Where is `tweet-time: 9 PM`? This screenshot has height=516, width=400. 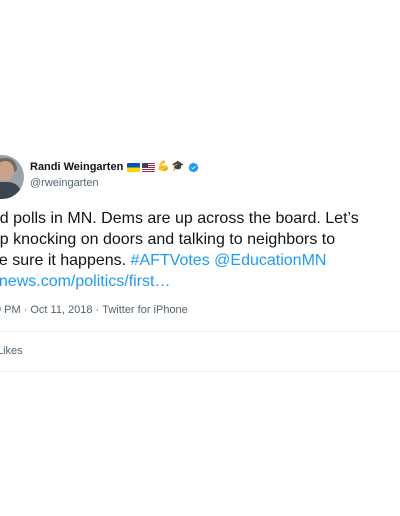 tweet-time: 9 PM is located at coordinates (10, 310).